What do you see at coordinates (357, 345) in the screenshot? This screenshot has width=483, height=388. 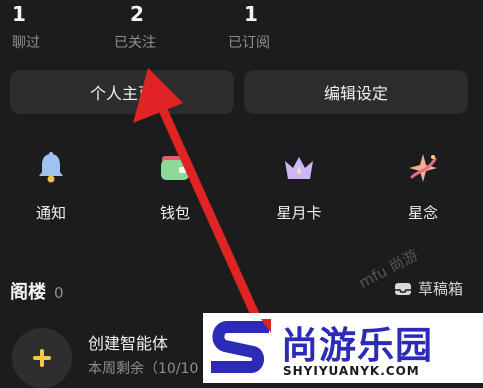 I see `brand-name: 尚游乐园` at bounding box center [357, 345].